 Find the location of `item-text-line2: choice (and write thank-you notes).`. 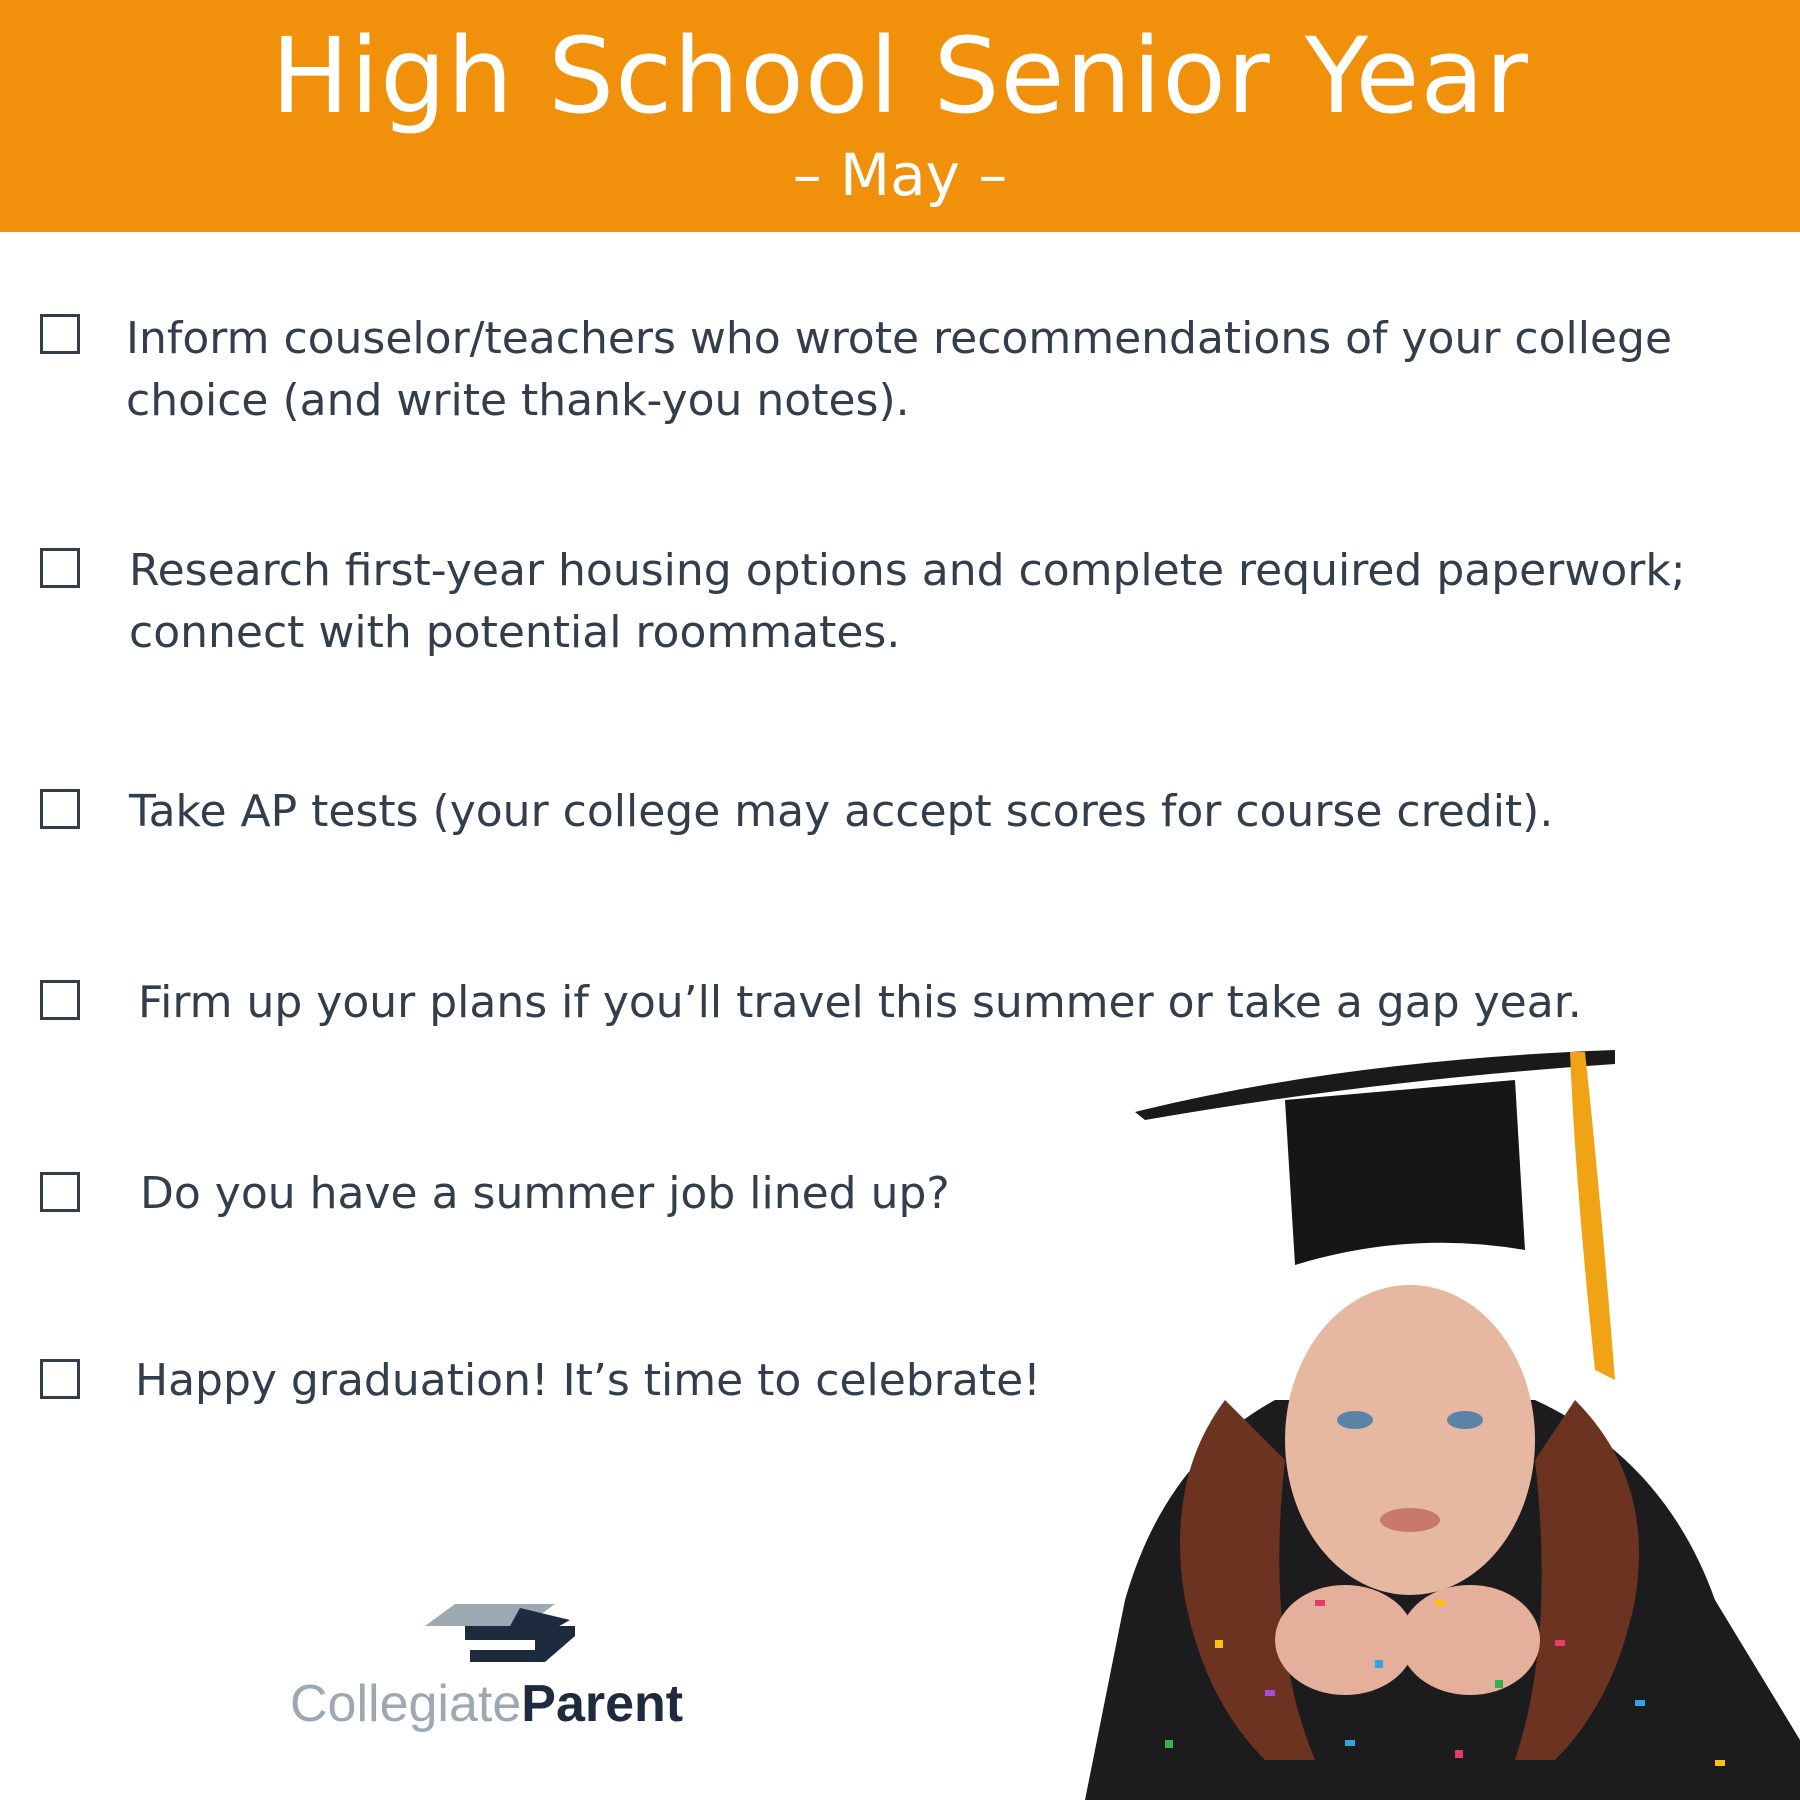

item-text-line2: choice (and write thank-you notes). is located at coordinates (518, 400).